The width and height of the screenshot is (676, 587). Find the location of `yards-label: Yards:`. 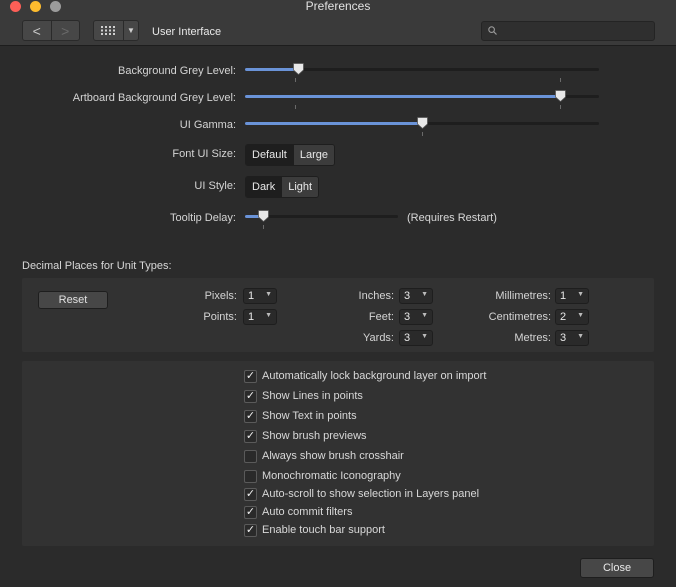

yards-label: Yards: is located at coordinates (378, 338).